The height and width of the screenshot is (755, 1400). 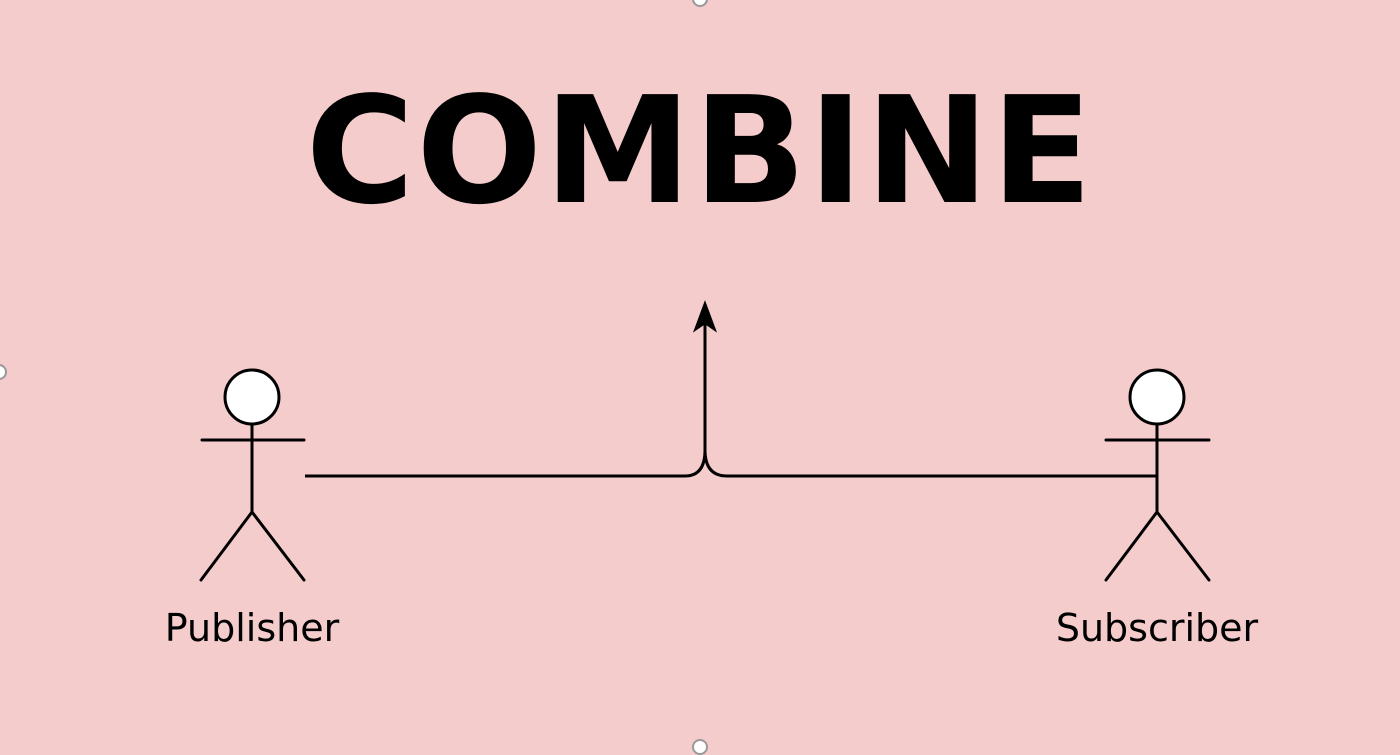 What do you see at coordinates (252, 397) in the screenshot?
I see `publisher-head` at bounding box center [252, 397].